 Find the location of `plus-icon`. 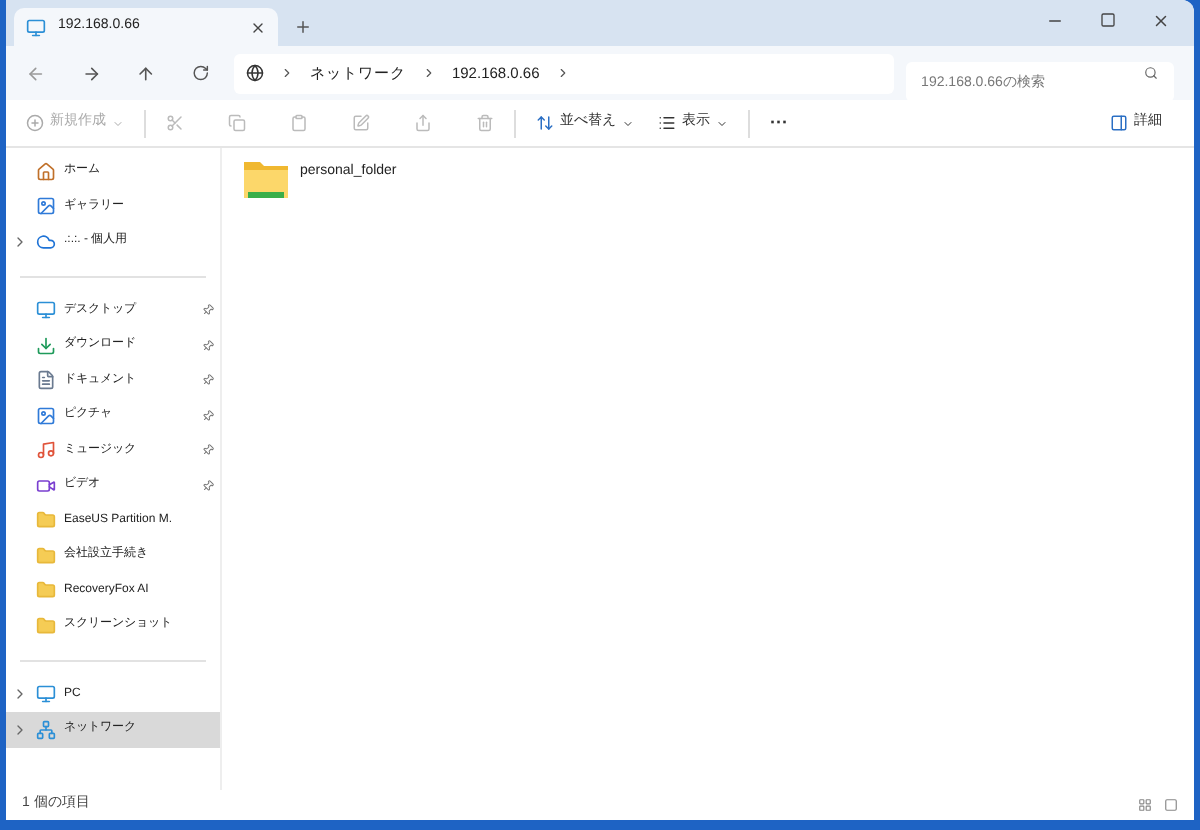

plus-icon is located at coordinates (35, 123).